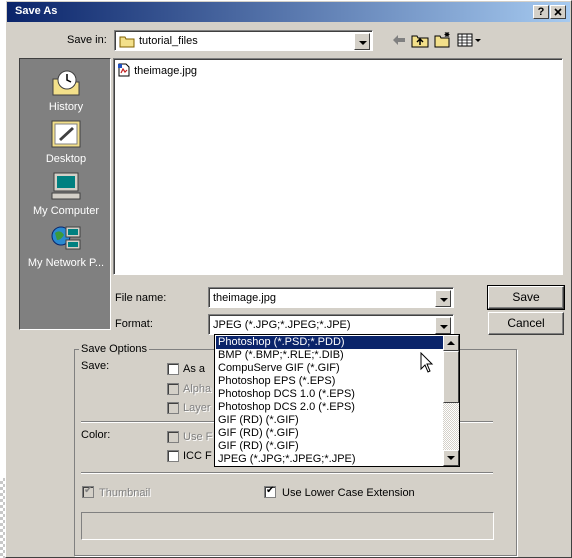 The height and width of the screenshot is (558, 572). I want to click on format-option: BMP (*.BMP;*.RLE;*.DIB), so click(330, 355).